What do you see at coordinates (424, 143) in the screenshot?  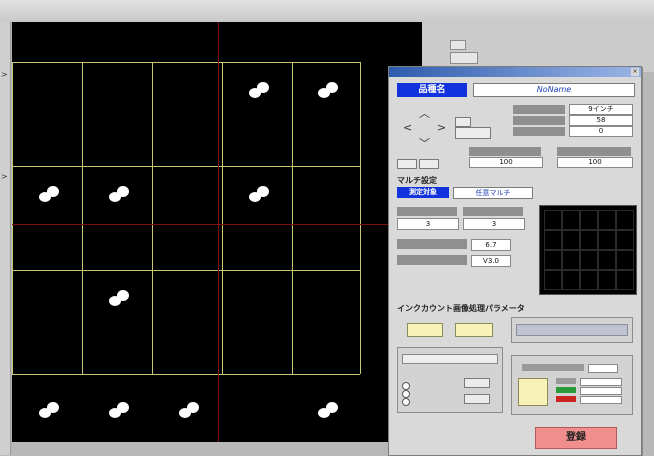 I see `arrow-down-icon: ﹀` at bounding box center [424, 143].